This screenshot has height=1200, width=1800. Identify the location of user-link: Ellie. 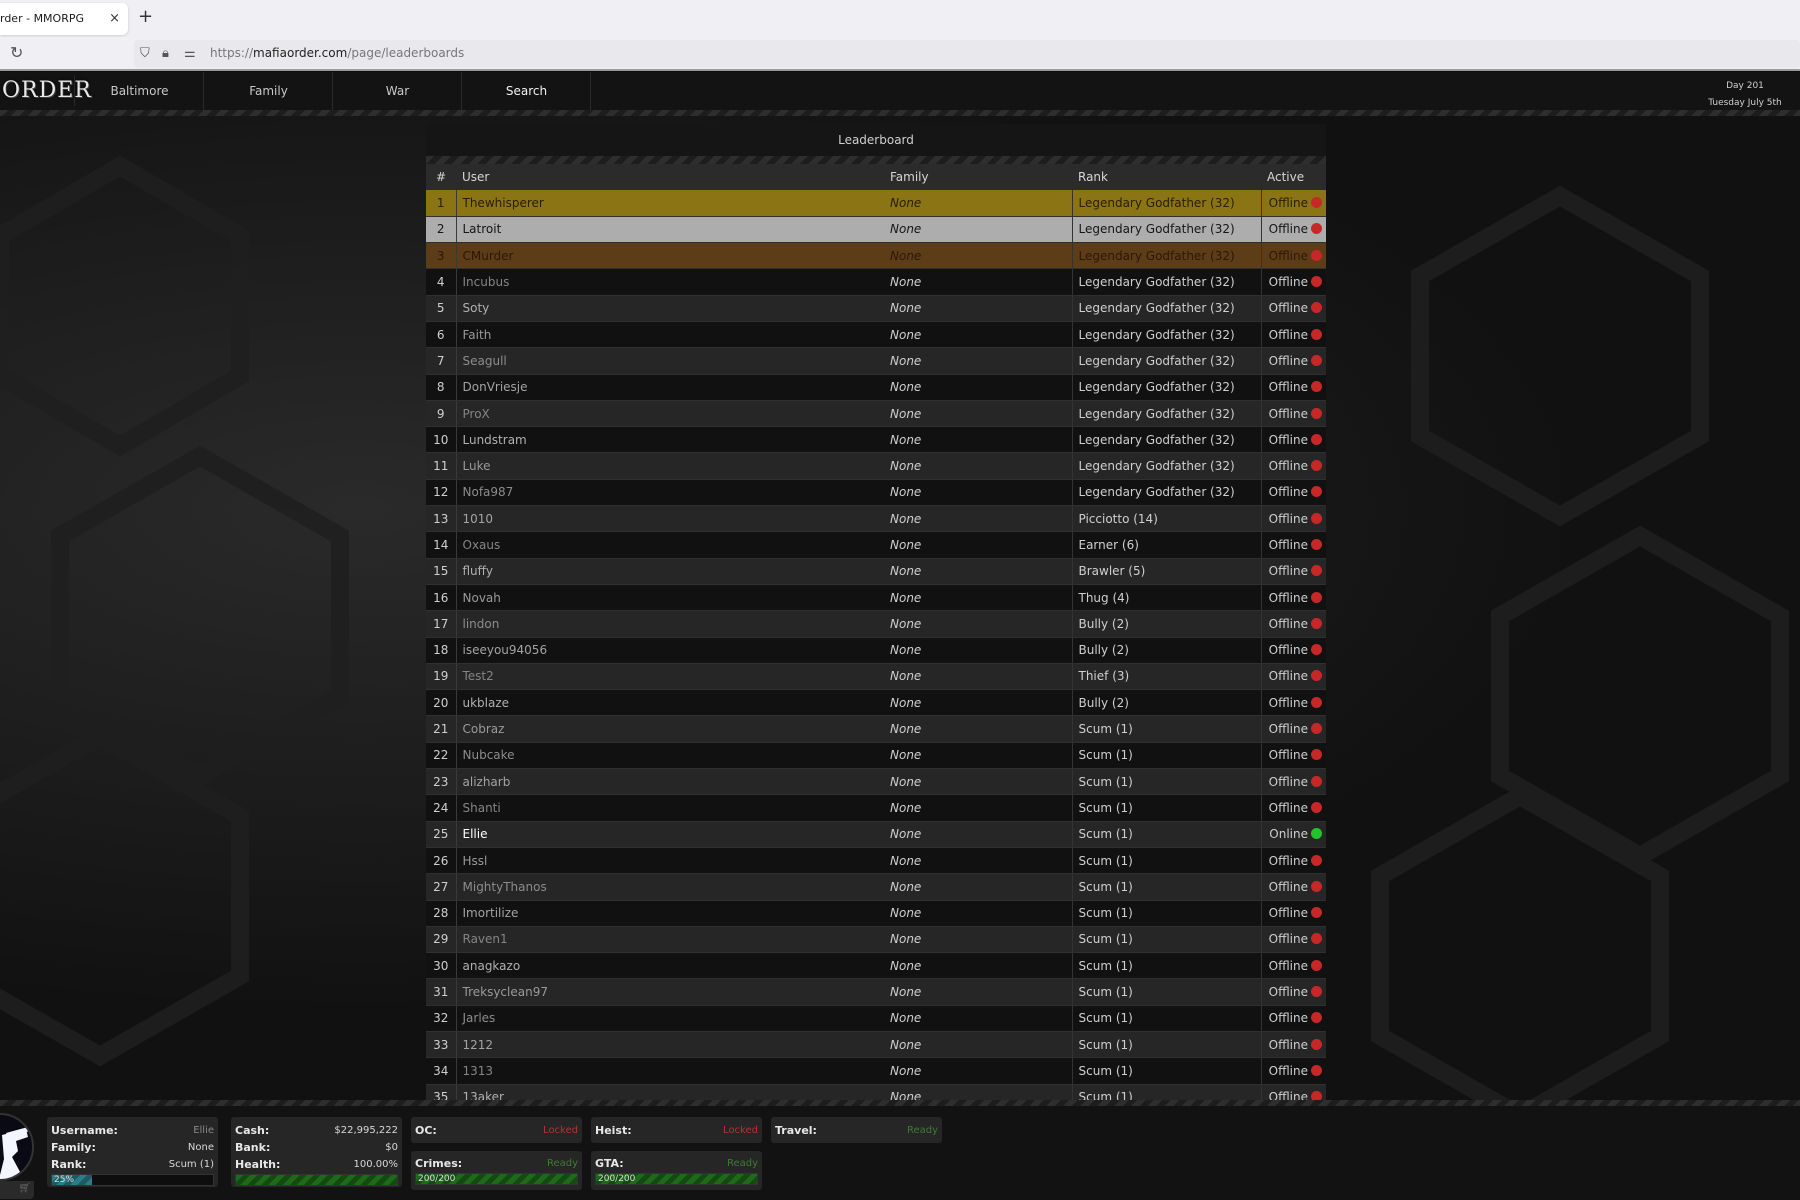
(475, 834).